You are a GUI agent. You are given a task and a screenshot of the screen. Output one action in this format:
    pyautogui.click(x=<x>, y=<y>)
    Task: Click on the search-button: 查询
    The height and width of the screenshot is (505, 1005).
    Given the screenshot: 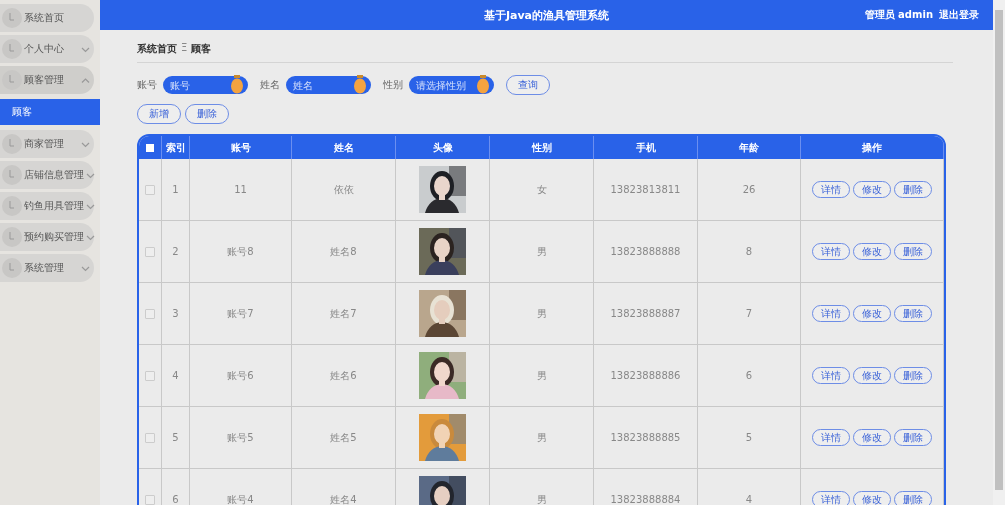 What is the action you would take?
    pyautogui.click(x=528, y=85)
    